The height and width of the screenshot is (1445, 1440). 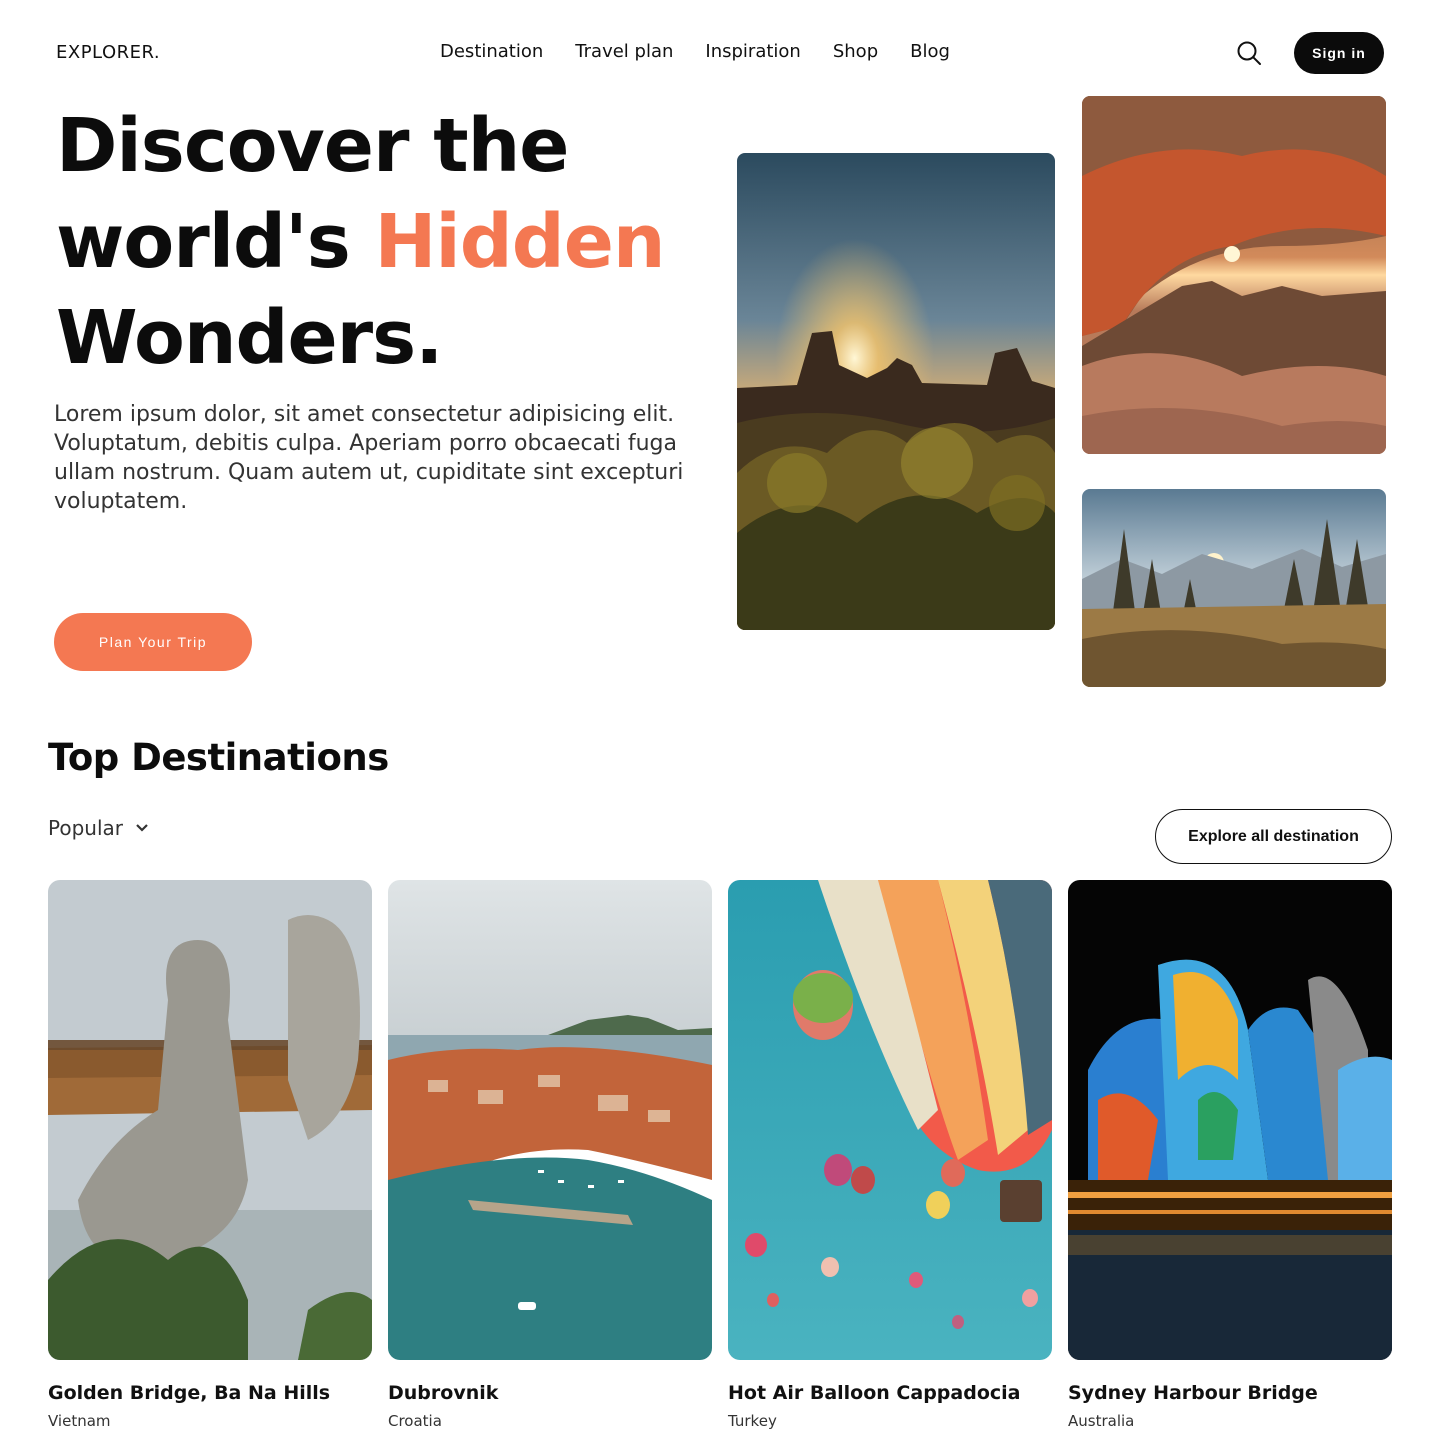 I want to click on hero-title-line1: Discover the, so click(x=312, y=146).